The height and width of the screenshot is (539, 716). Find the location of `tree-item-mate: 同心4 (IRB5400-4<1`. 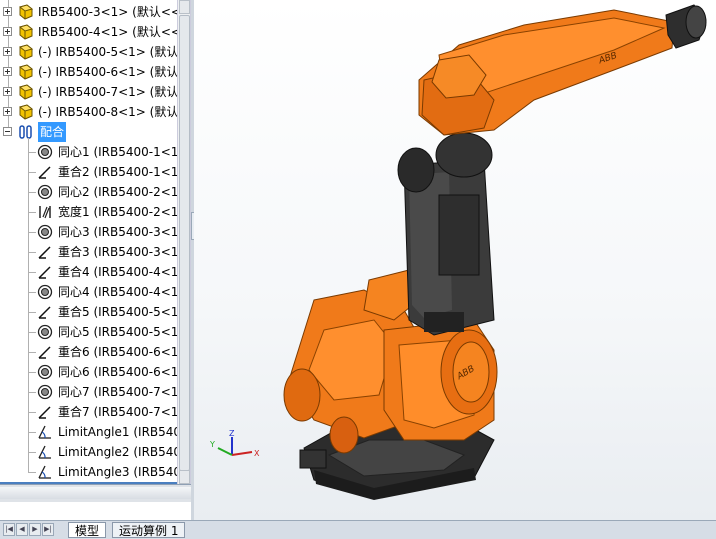

tree-item-mate: 同心4 (IRB5400-4<1 is located at coordinates (88, 292).